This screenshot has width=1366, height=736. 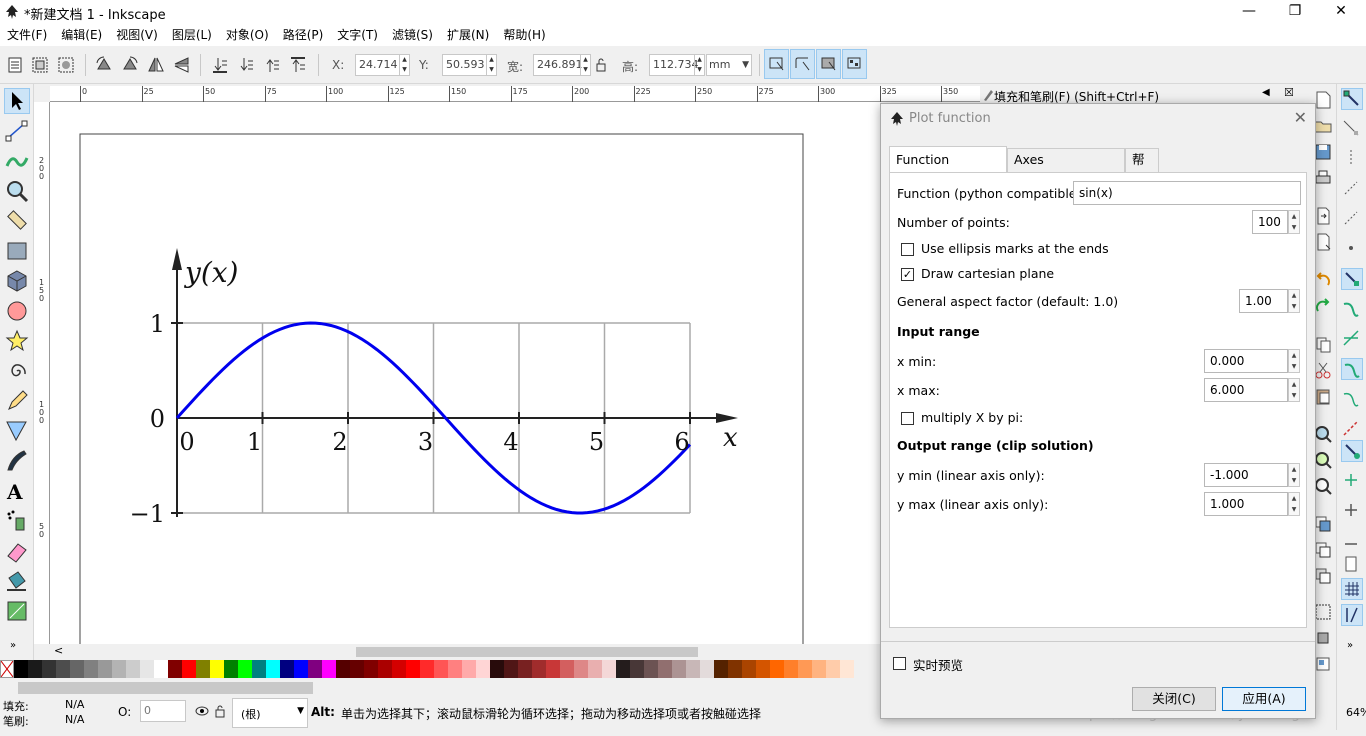 I want to click on aspect-spinner: ▲ ▼, so click(x=1294, y=301).